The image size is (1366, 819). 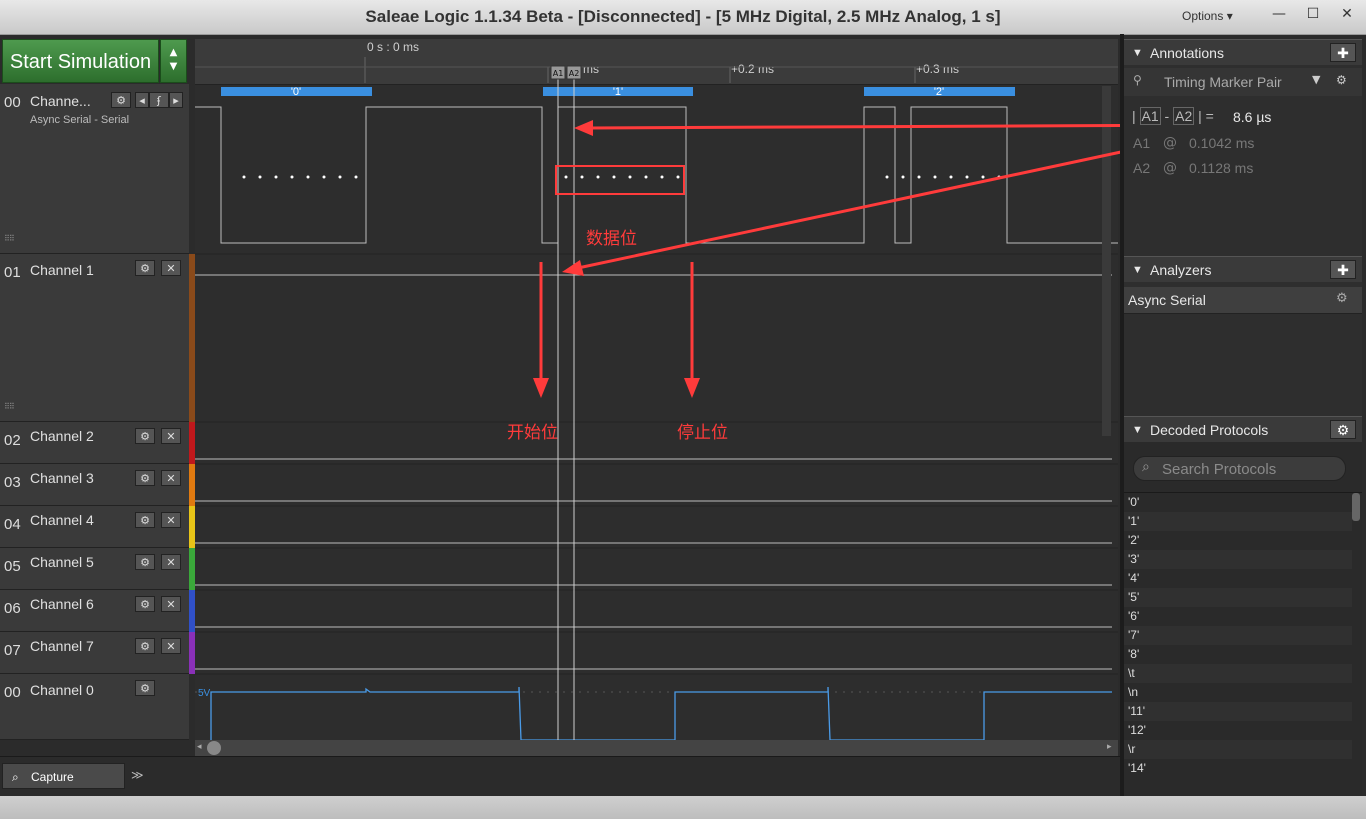 I want to click on annotation-text-start-bit: 开始位, so click(x=532, y=433).